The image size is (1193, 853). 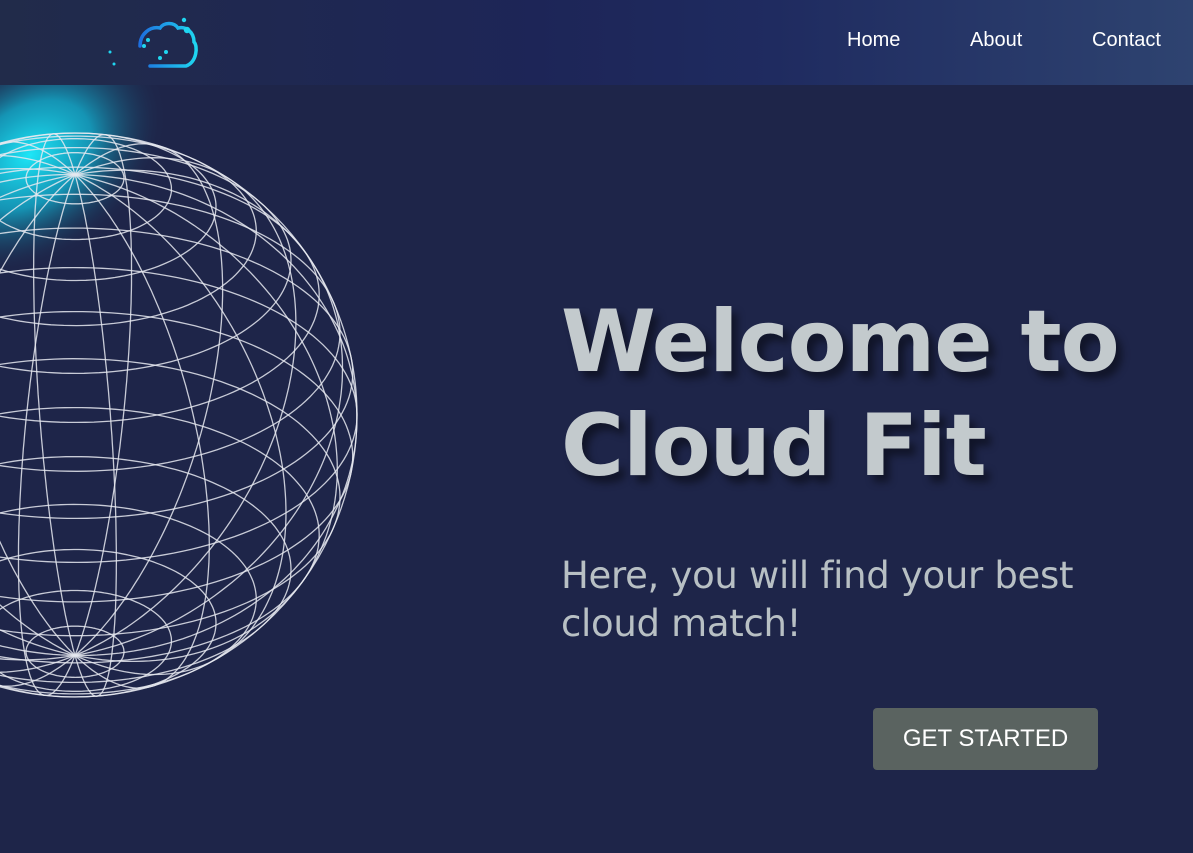 What do you see at coordinates (1126, 40) in the screenshot?
I see `nav-contact-link: Contact` at bounding box center [1126, 40].